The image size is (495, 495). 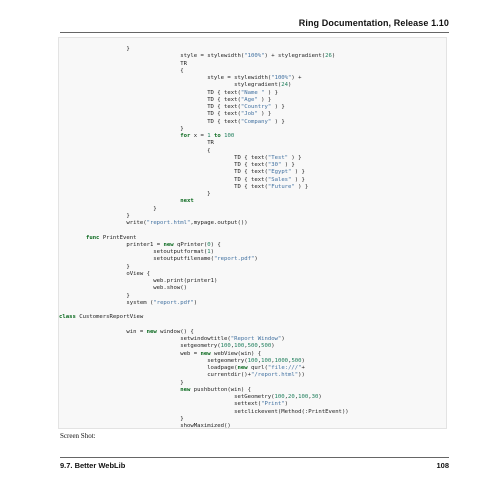 I want to click on code-line: currentdir()+"/report.html")), so click(x=256, y=375).